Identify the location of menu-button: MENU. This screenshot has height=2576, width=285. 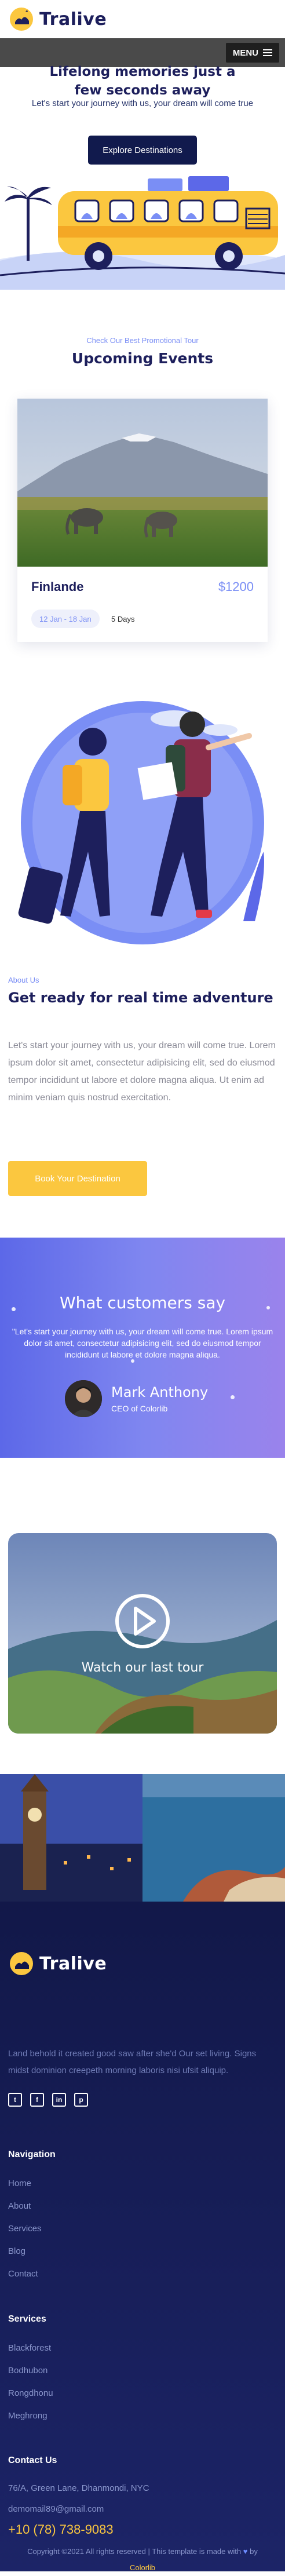
(252, 53).